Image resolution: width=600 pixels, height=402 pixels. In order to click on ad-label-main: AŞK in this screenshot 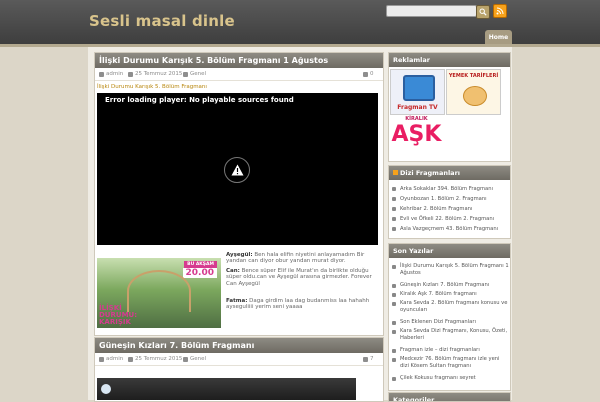, I will do `click(416, 134)`.